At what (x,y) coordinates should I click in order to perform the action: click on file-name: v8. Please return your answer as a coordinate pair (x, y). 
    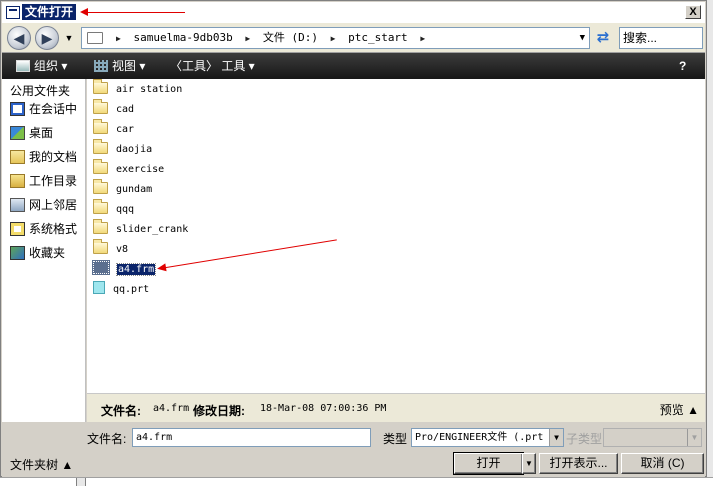
    Looking at the image, I should click on (122, 249).